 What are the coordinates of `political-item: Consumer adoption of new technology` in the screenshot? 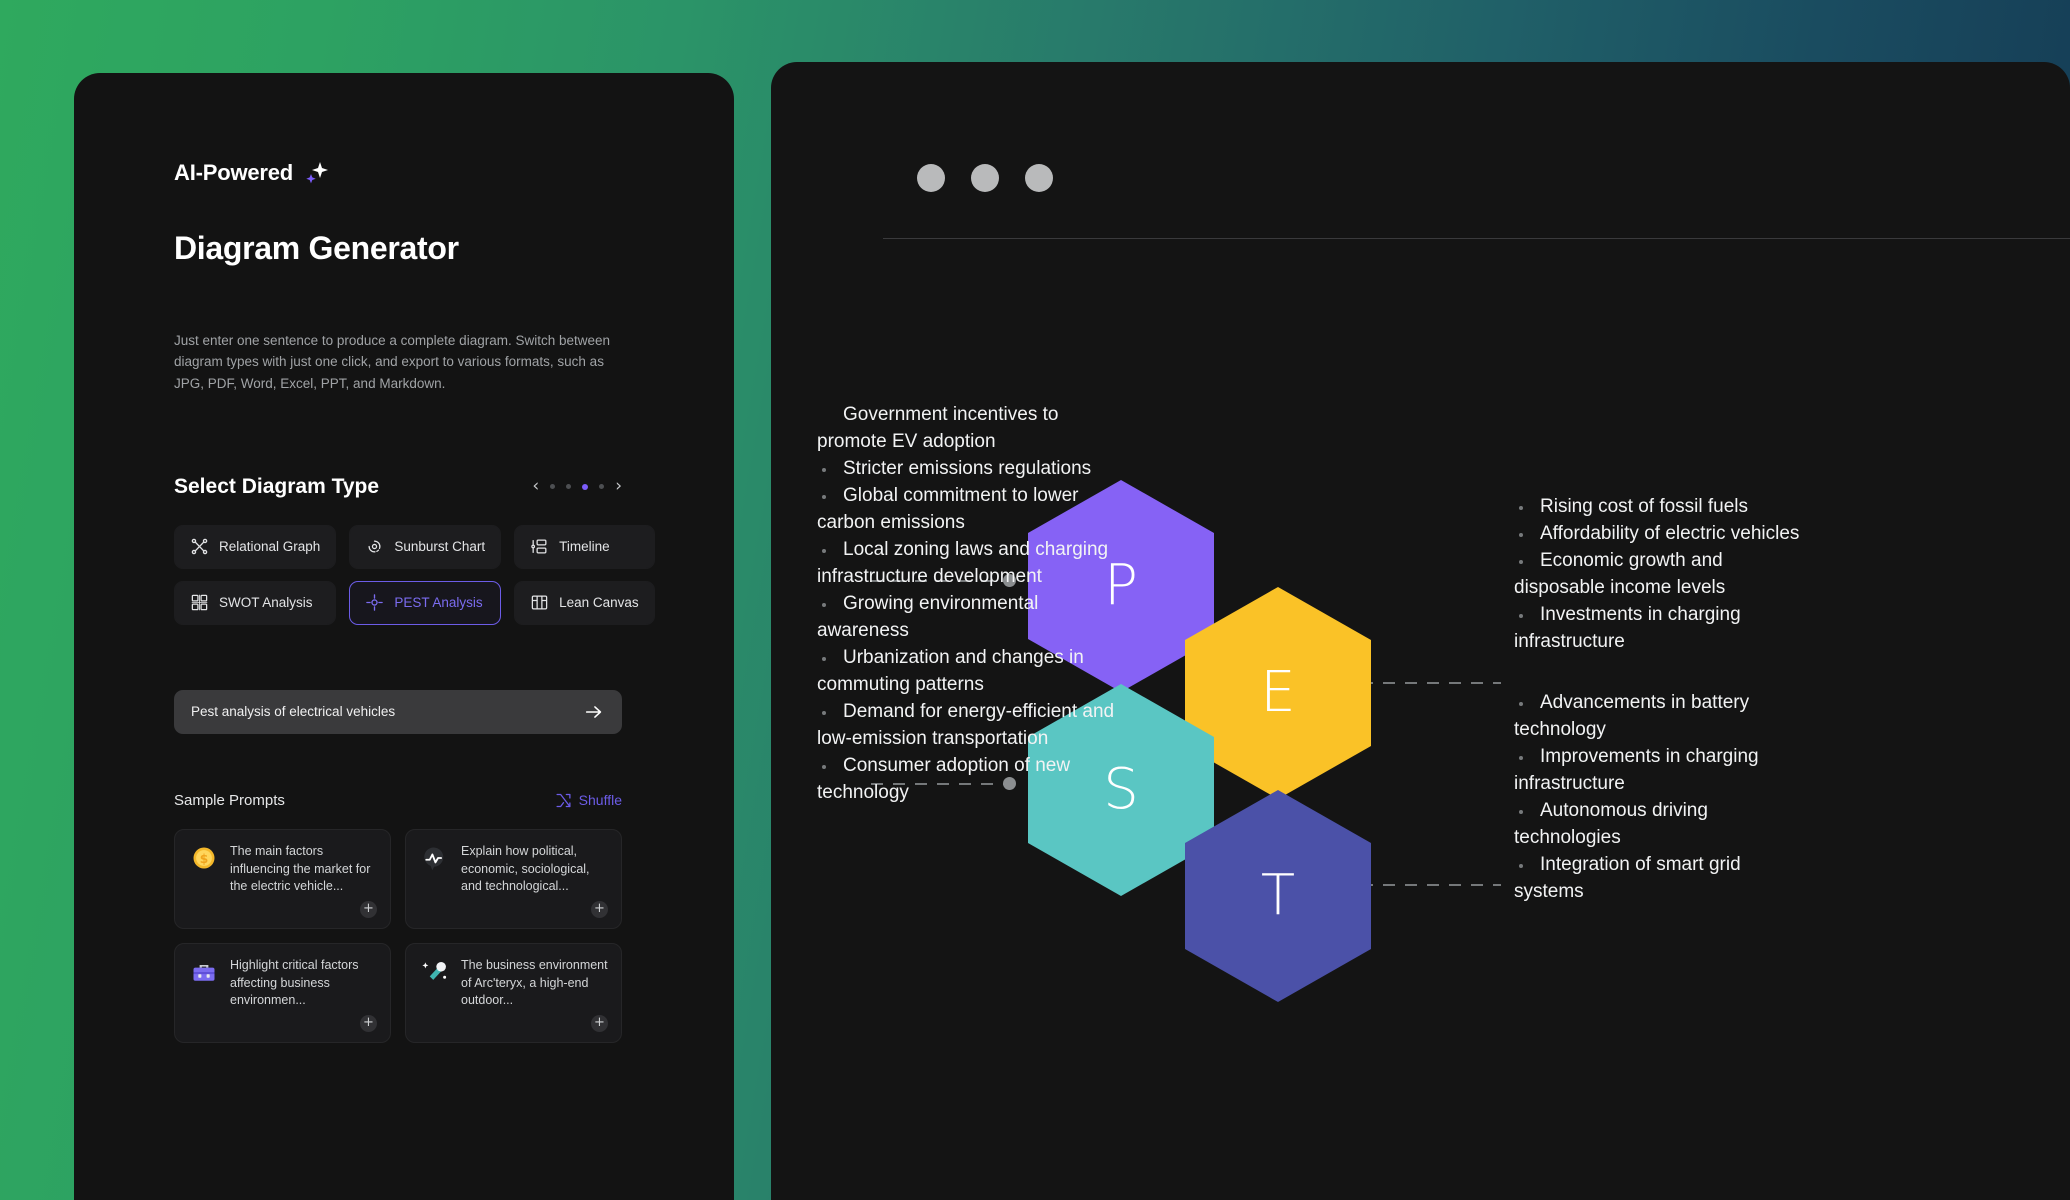 It's located at (967, 780).